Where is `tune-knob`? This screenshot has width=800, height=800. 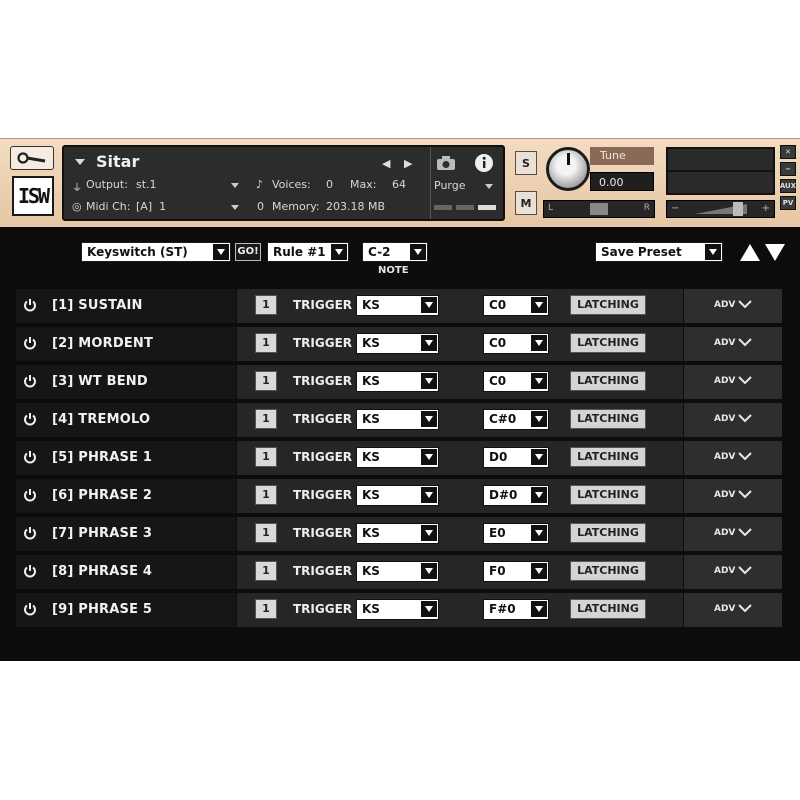
tune-knob is located at coordinates (568, 169).